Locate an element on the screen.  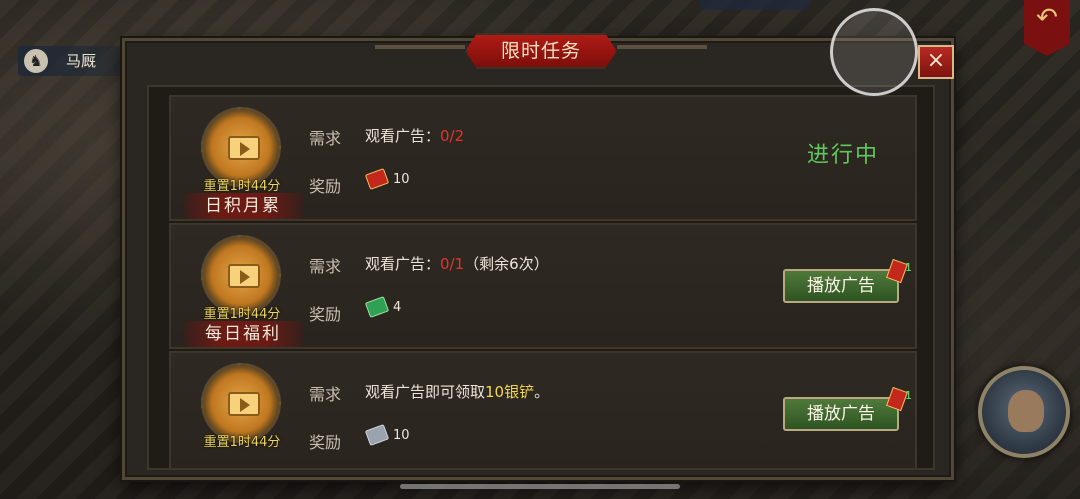
reward: 4 is located at coordinates (383, 307).